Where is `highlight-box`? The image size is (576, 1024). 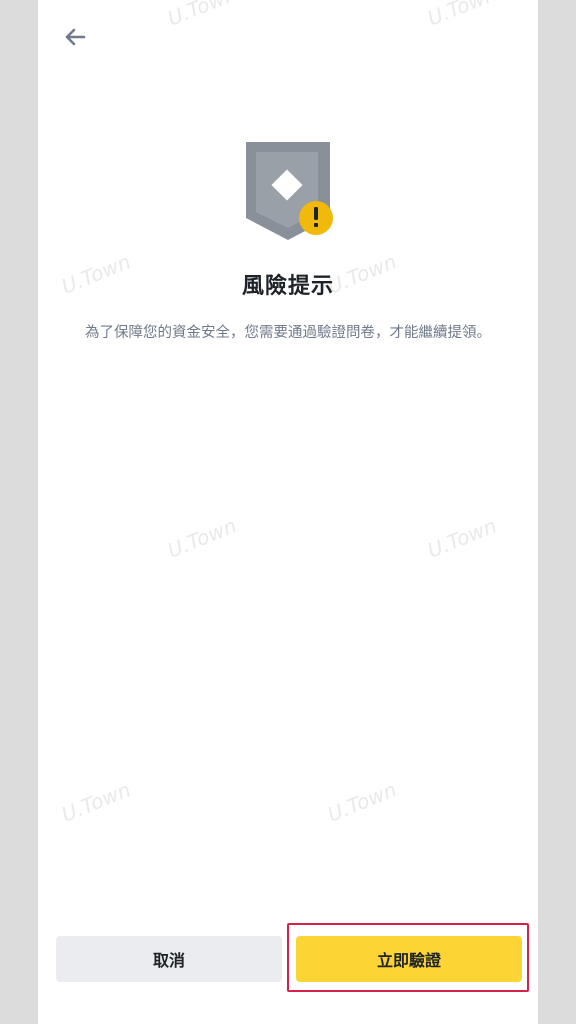
highlight-box is located at coordinates (408, 957).